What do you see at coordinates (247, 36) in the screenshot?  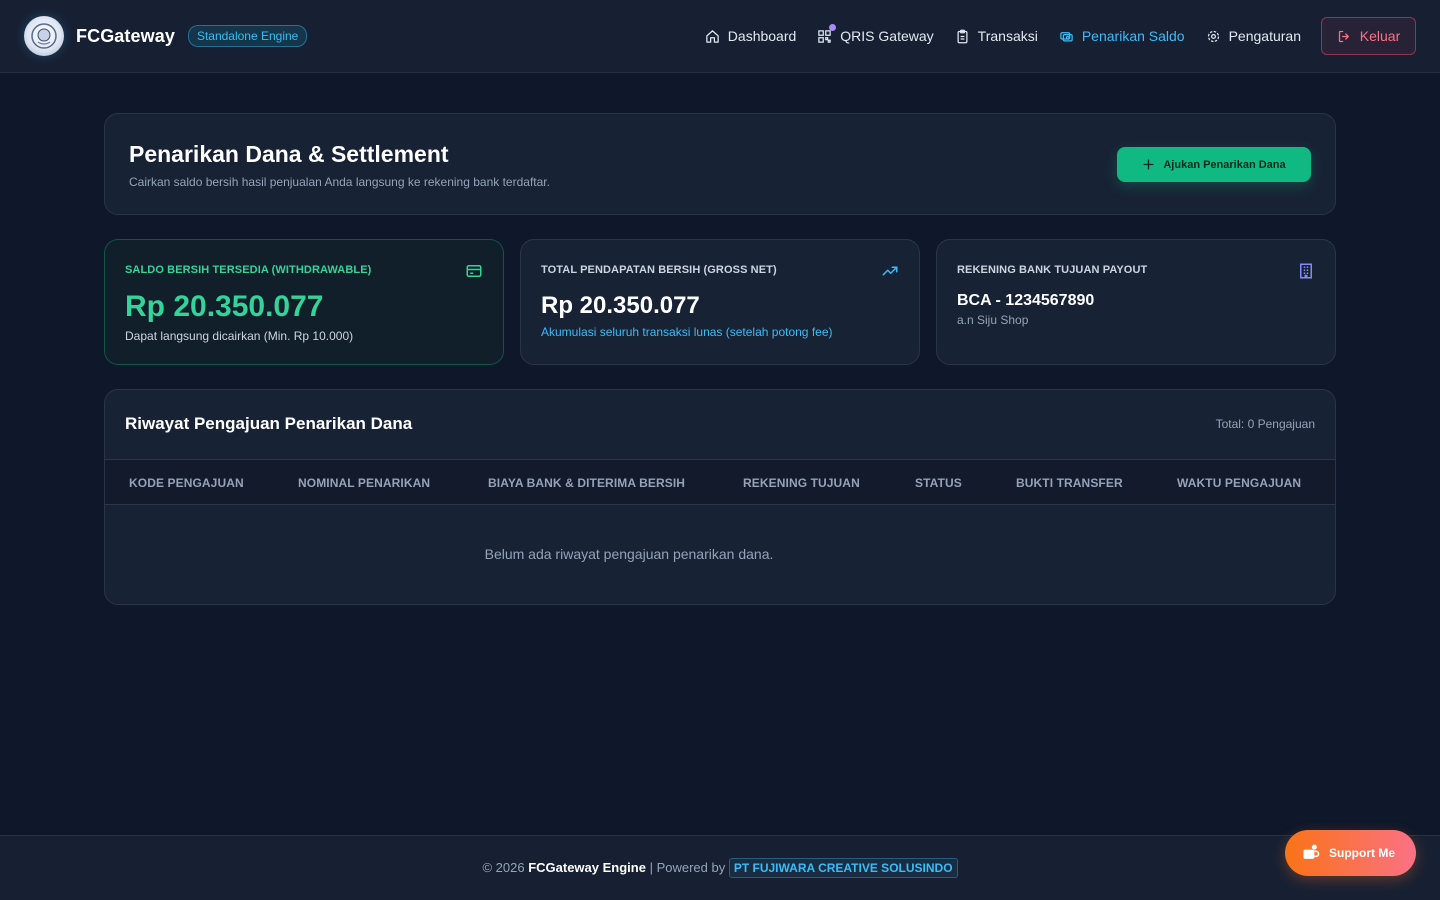 I see `engine-badge: Standalone Engine` at bounding box center [247, 36].